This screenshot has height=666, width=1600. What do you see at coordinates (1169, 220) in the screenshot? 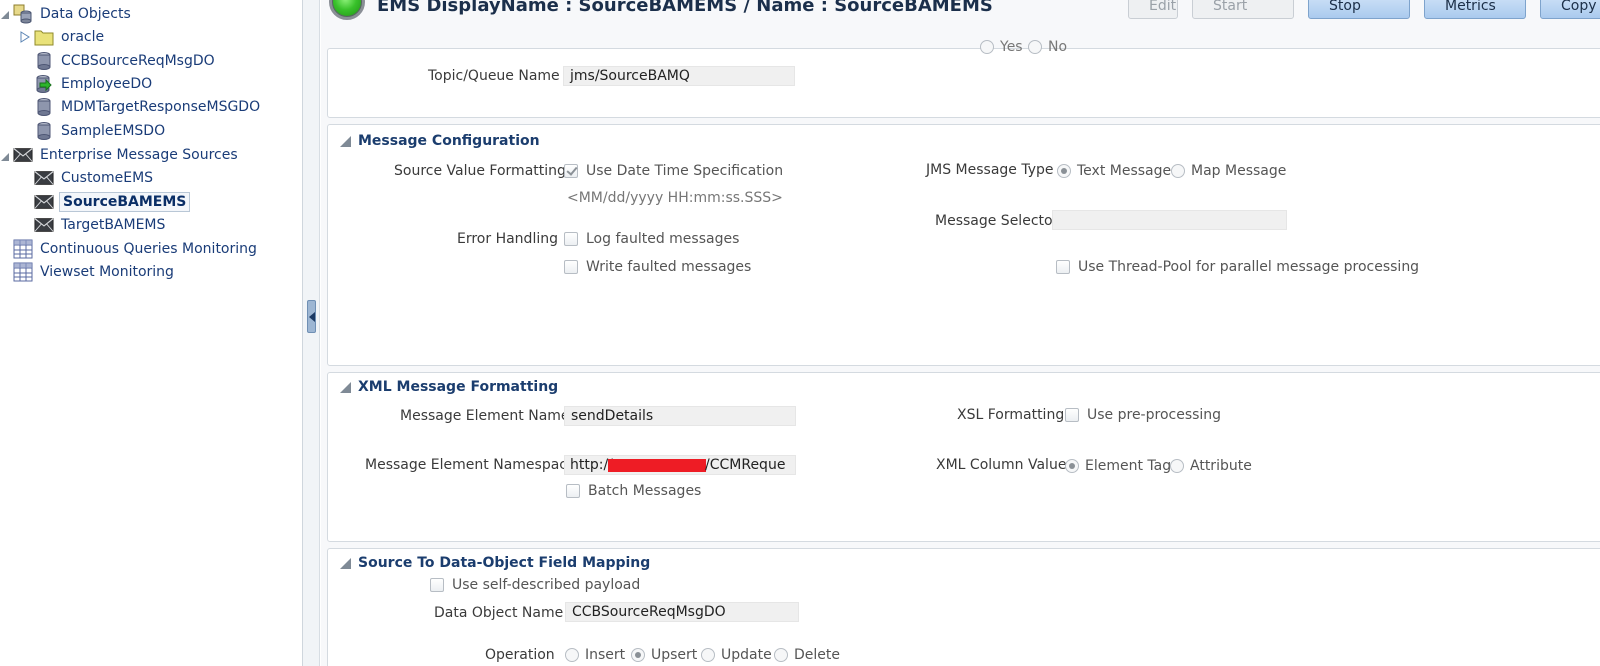
I see `message-selector-field` at bounding box center [1169, 220].